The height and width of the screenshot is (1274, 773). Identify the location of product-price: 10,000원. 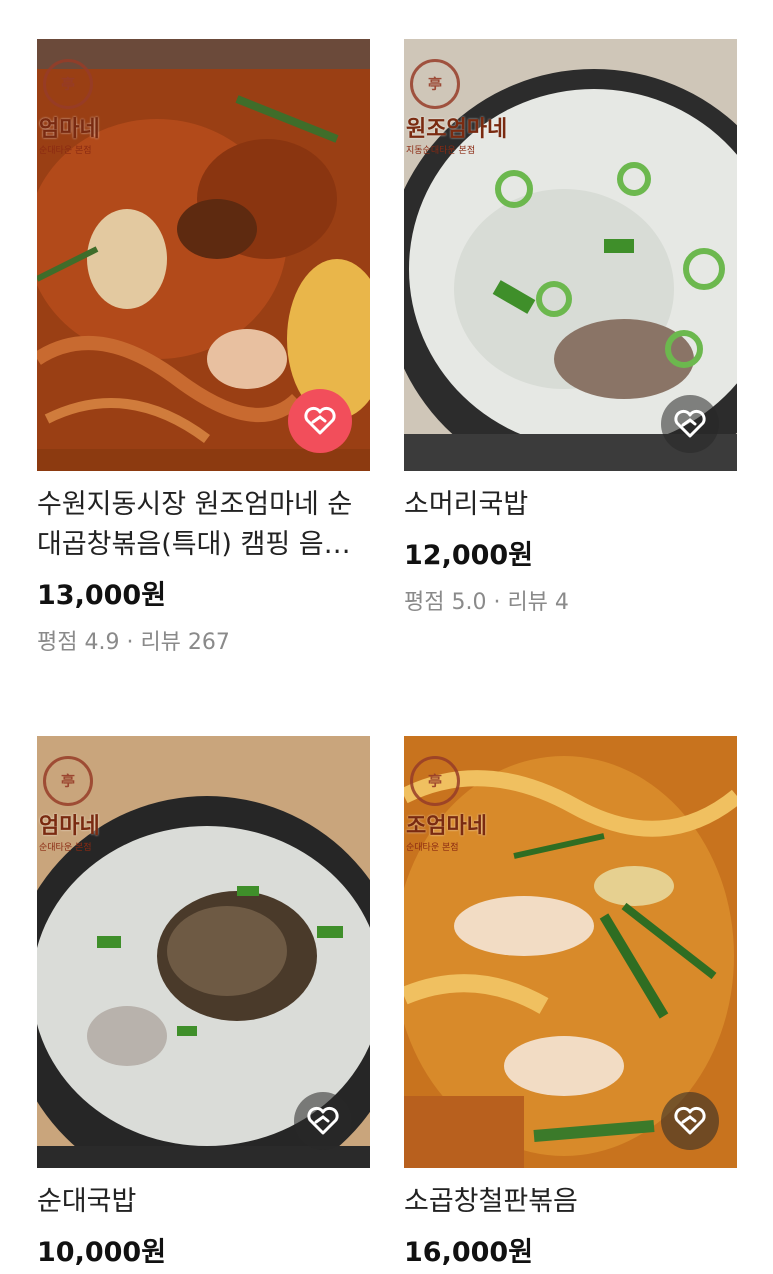
(102, 1252).